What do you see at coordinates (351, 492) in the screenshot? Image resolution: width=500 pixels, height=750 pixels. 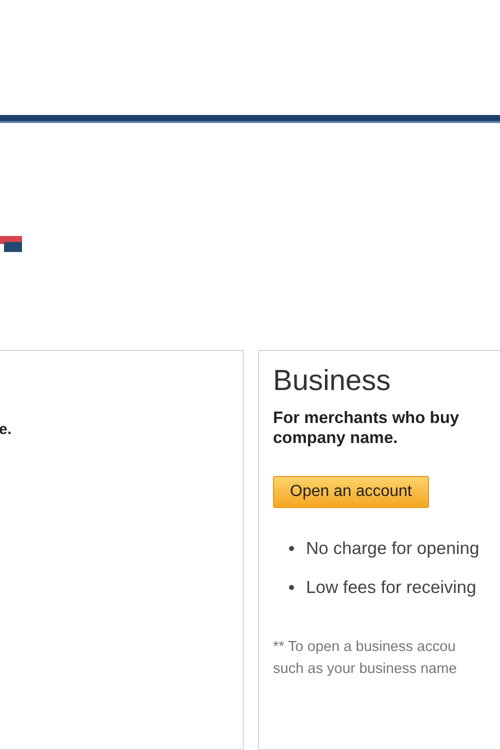 I see `open-account-button: Open an account` at bounding box center [351, 492].